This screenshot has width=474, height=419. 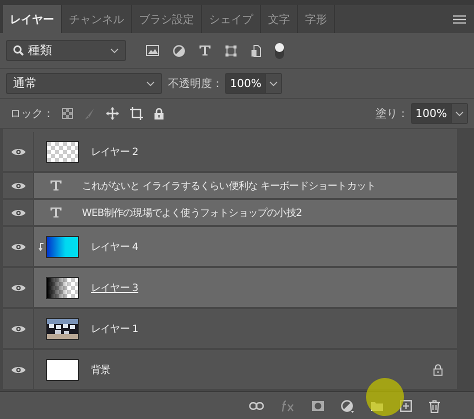 What do you see at coordinates (256, 50) in the screenshot?
I see `smart-object-filter-icon` at bounding box center [256, 50].